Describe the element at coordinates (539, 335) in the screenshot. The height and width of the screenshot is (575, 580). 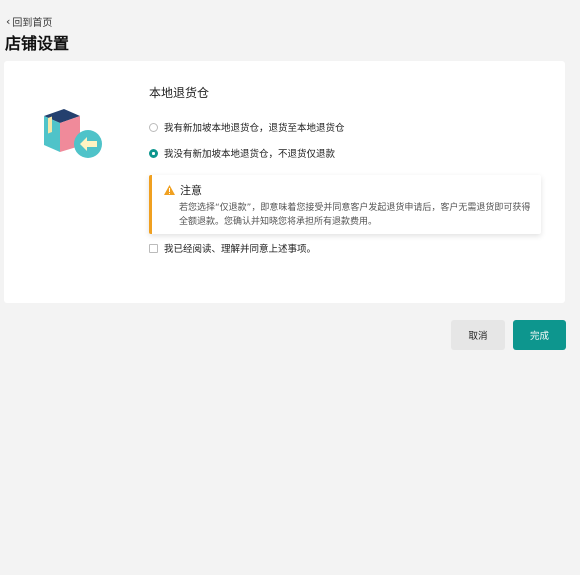
I see `done-button: 完成` at that location.